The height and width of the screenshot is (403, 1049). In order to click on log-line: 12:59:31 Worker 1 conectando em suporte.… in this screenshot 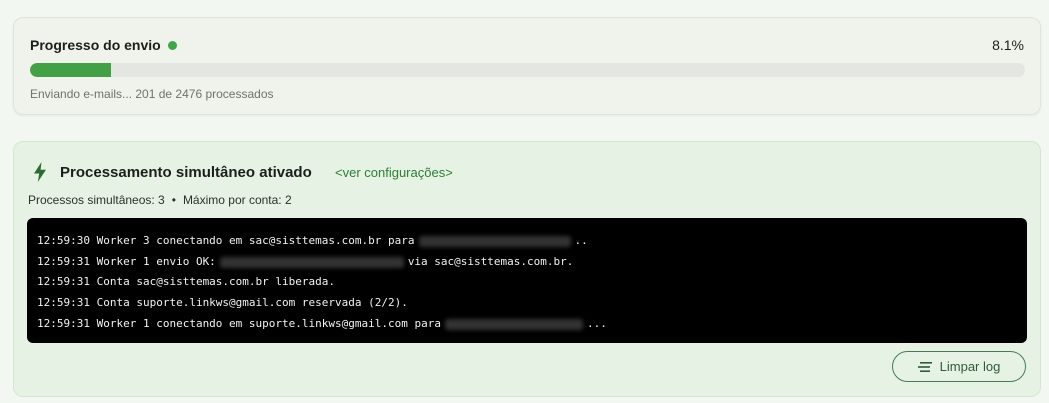, I will do `click(527, 324)`.